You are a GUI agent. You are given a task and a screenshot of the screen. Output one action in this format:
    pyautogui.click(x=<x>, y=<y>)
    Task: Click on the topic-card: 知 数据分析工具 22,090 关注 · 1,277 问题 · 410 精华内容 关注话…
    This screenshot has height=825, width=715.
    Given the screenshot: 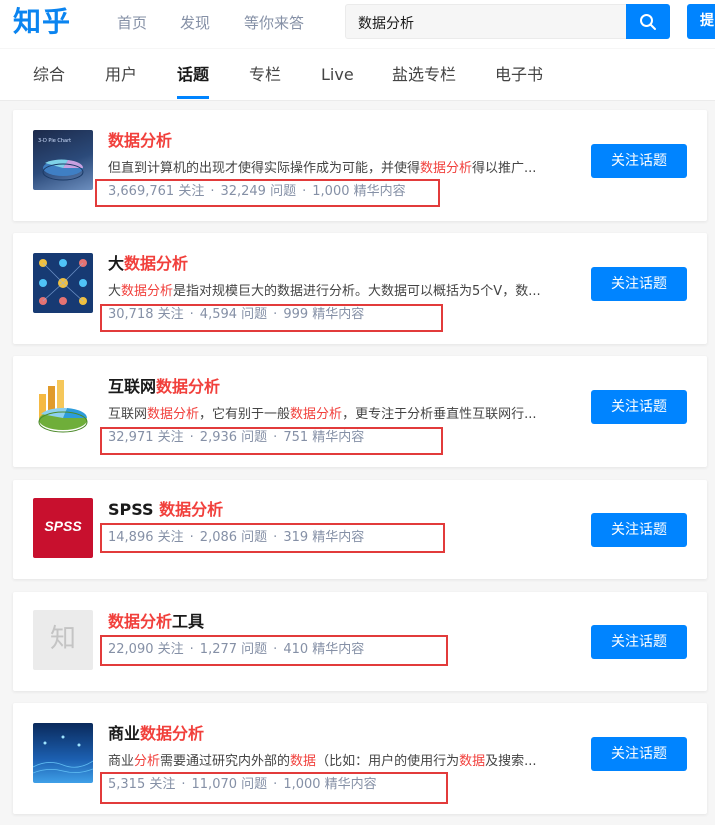 What is the action you would take?
    pyautogui.click(x=360, y=641)
    